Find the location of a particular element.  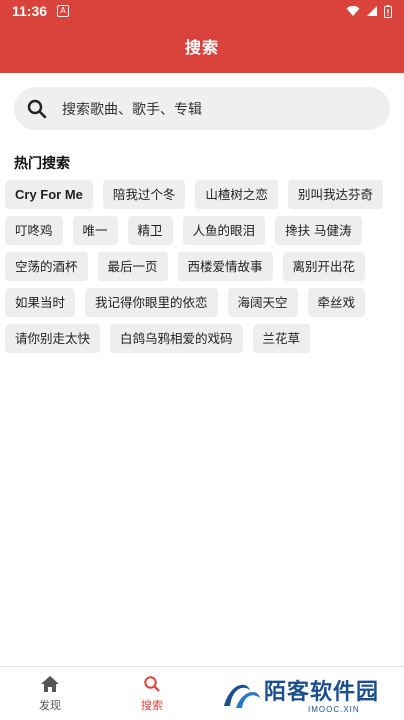

nav-discover-label: 发现 is located at coordinates (50, 705).